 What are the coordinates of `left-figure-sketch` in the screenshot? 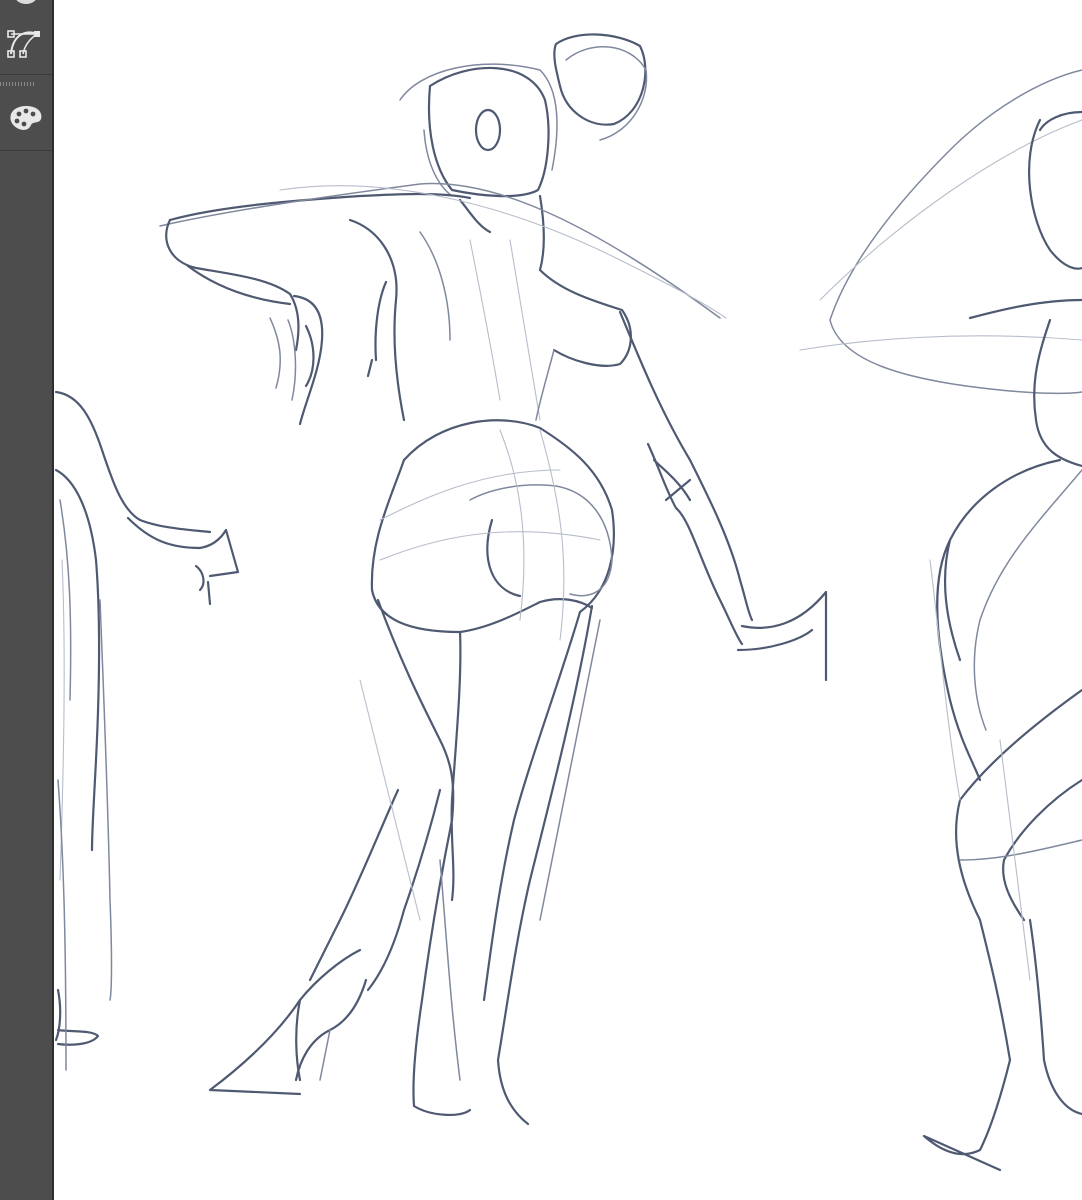 It's located at (147, 730).